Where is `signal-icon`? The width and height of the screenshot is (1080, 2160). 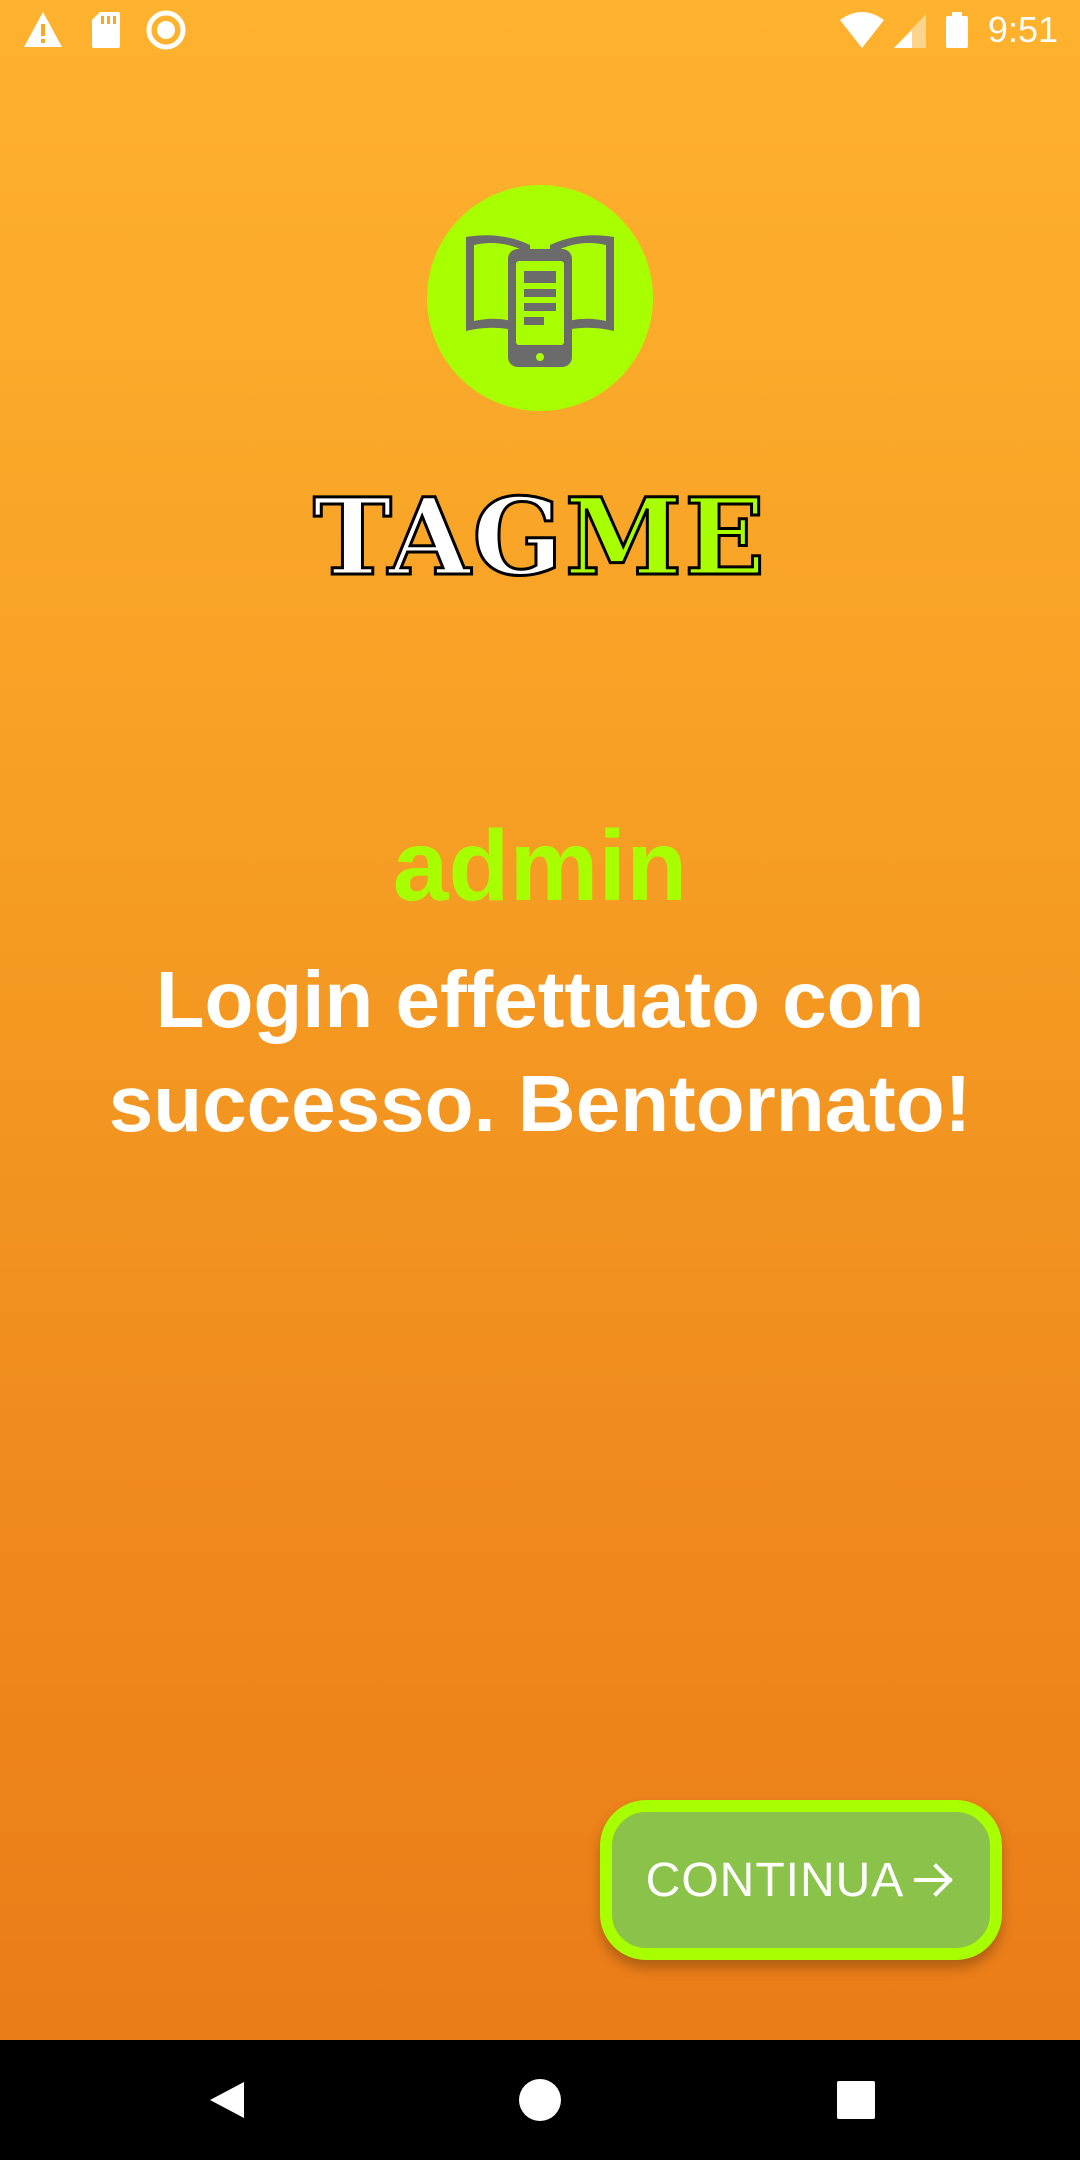
signal-icon is located at coordinates (910, 30).